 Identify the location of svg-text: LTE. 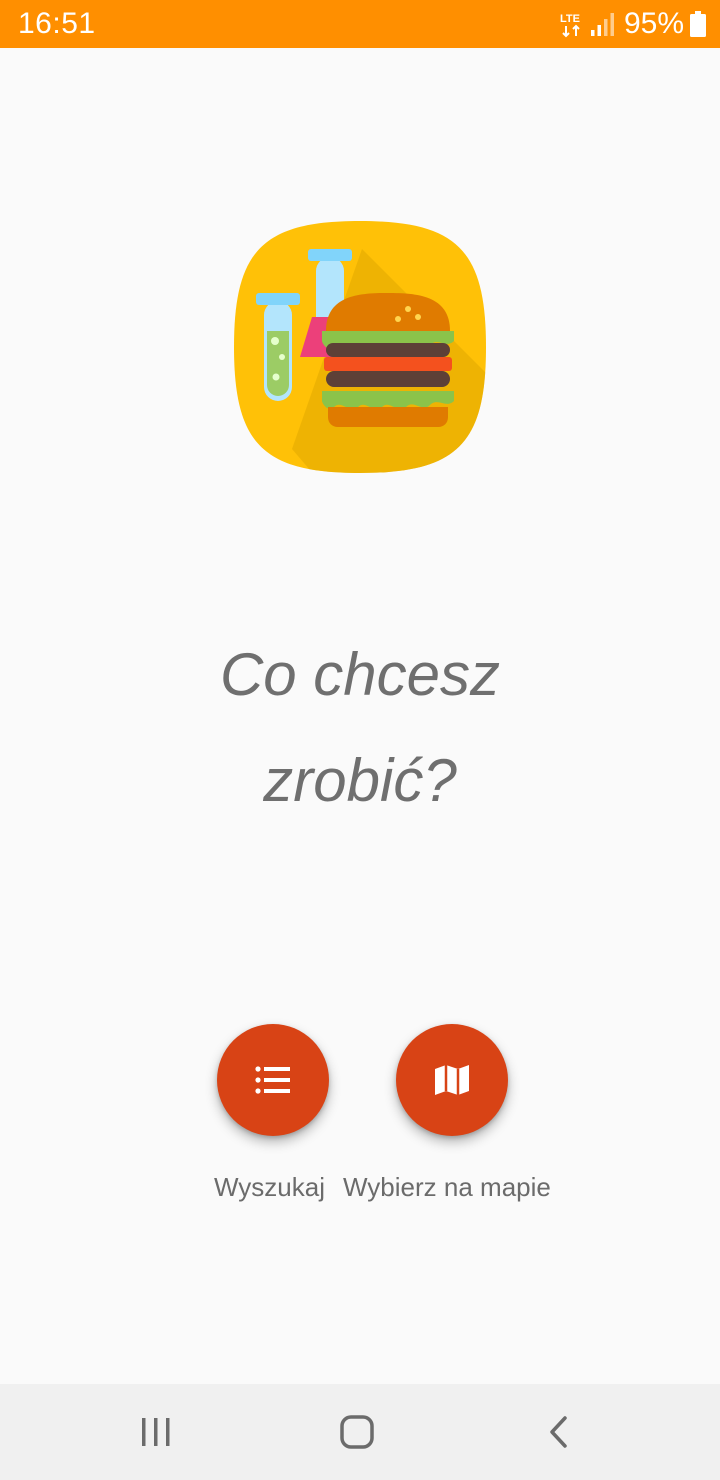
(570, 19).